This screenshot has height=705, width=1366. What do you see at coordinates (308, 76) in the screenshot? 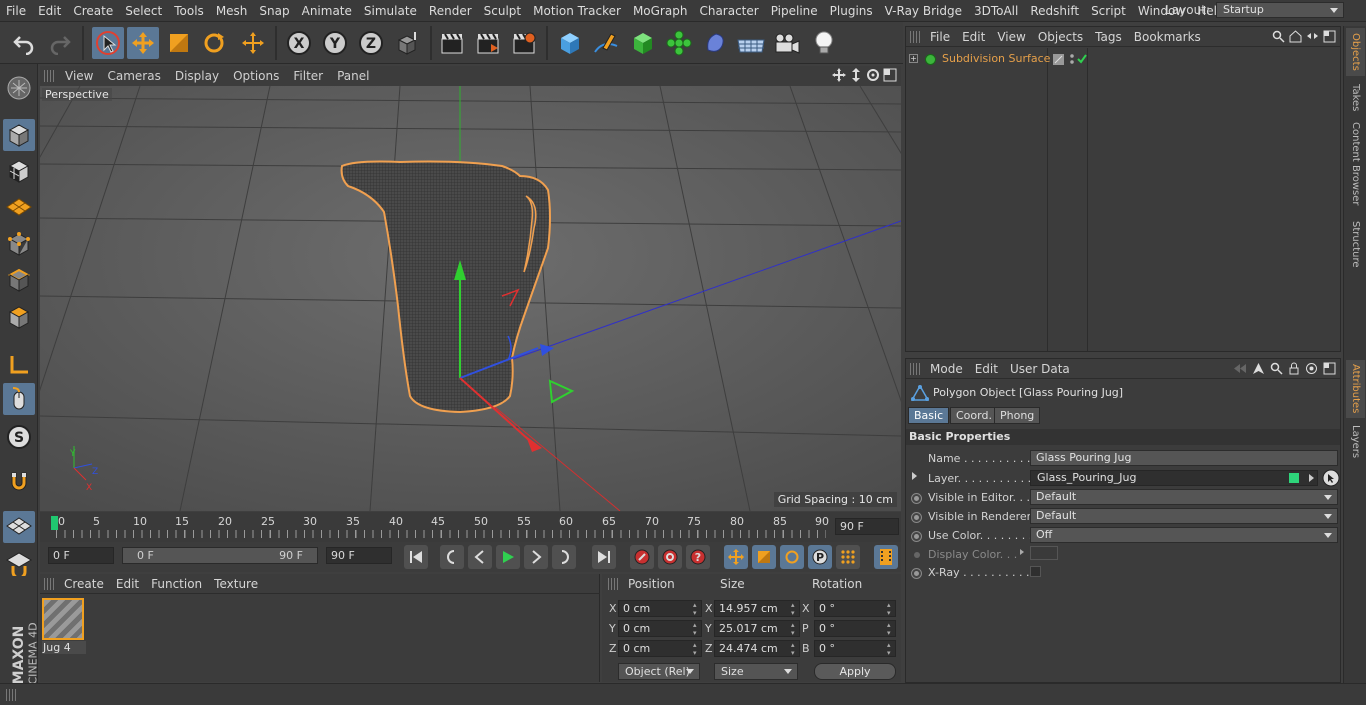
I see `viewport-menu-filter: Filter` at bounding box center [308, 76].